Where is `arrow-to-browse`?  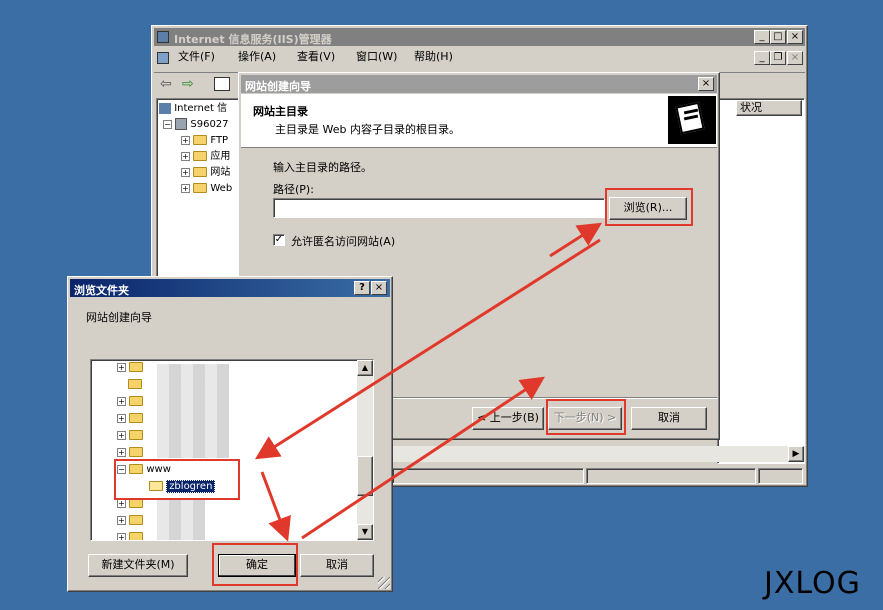
arrow-to-browse is located at coordinates (576, 240).